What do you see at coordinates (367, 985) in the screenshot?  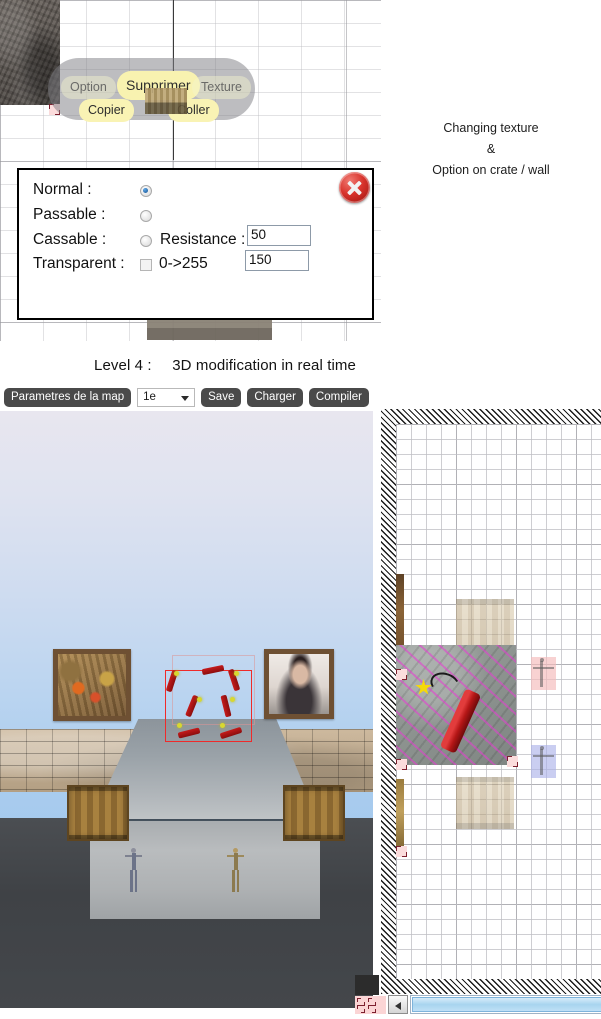 I see `viewport-dark-edge` at bounding box center [367, 985].